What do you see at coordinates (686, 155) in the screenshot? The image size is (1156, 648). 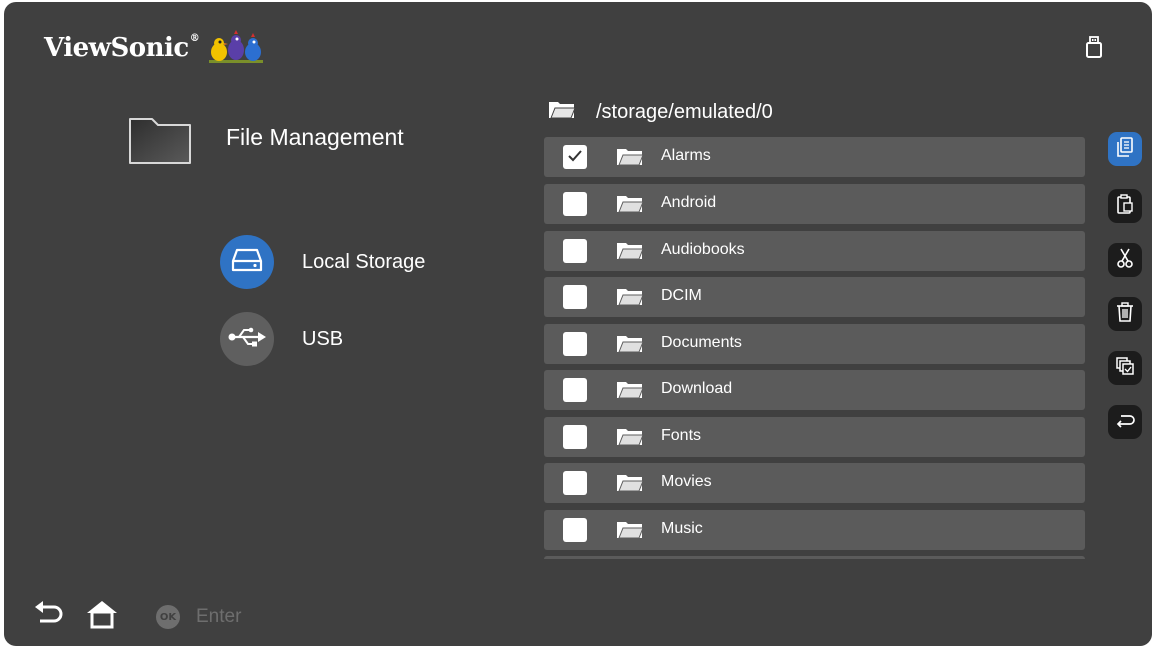 I see `item-name: Alarms` at bounding box center [686, 155].